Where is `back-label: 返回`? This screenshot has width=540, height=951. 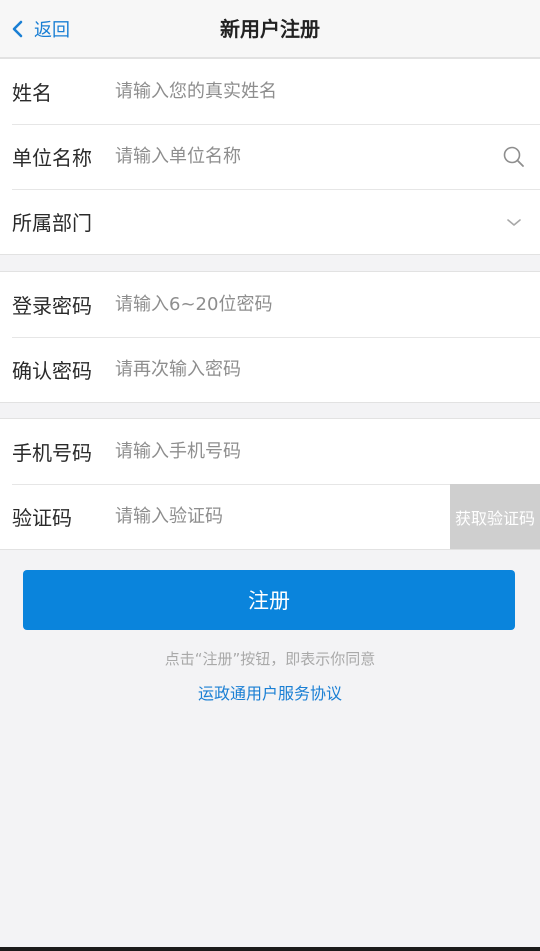 back-label: 返回 is located at coordinates (52, 30).